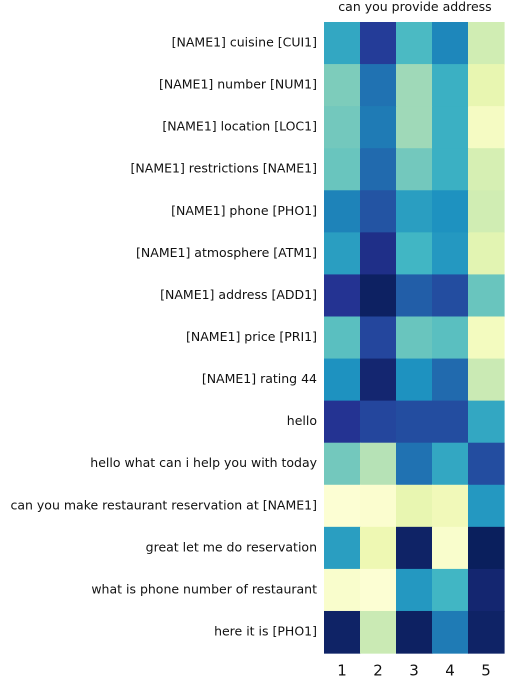  I want to click on row-label: [NAME1] cuisine [CUI1], so click(244, 42).